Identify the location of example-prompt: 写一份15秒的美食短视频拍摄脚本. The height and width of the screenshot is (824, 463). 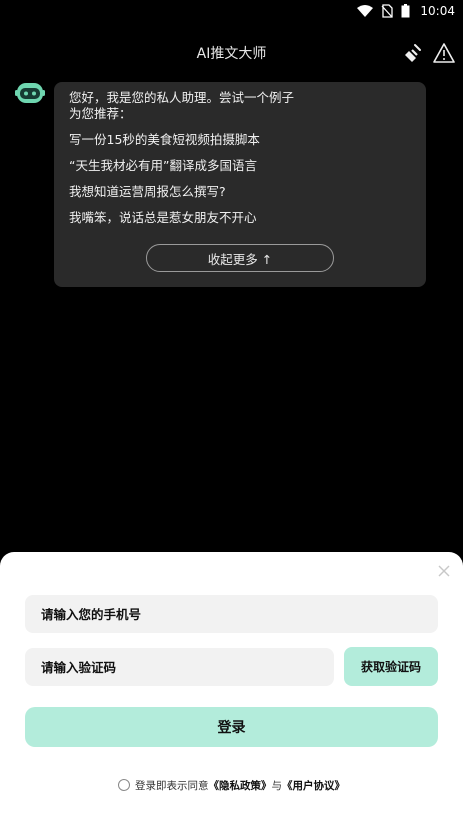
(240, 140).